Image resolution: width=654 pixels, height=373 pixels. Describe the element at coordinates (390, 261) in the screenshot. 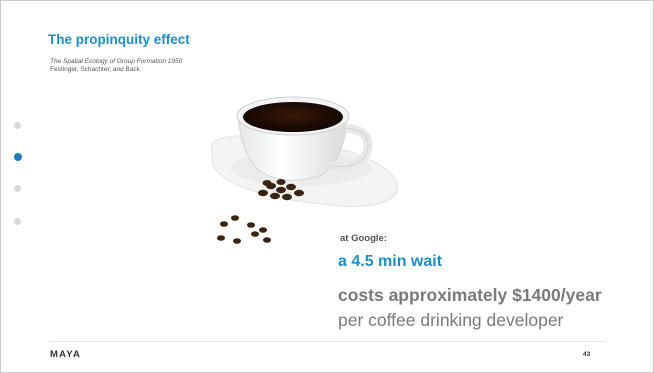

I see `stat-highlight: a 4.5 min wait` at that location.